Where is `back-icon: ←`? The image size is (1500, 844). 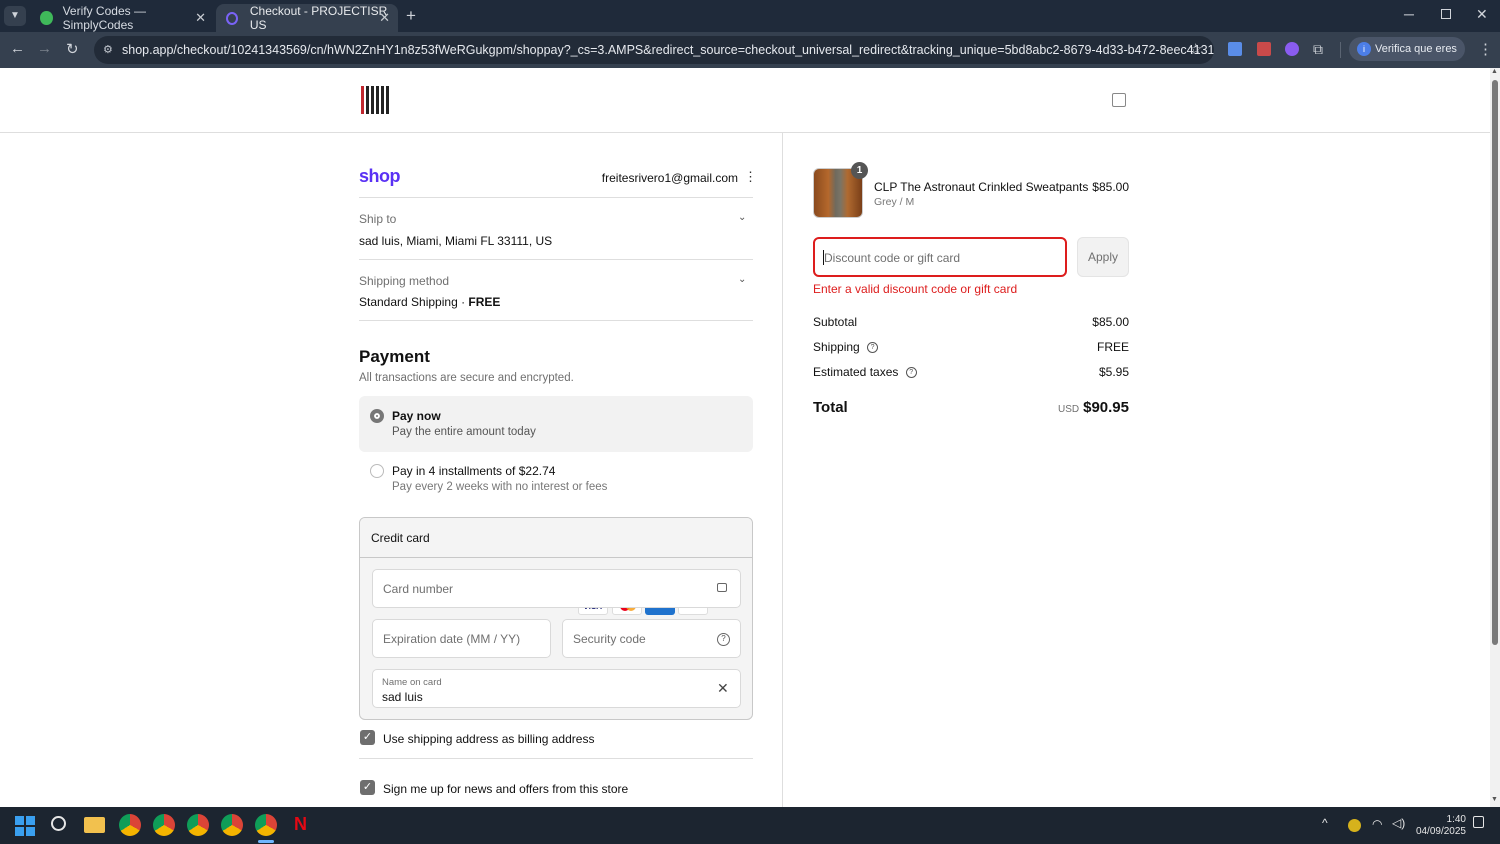
back-icon: ← is located at coordinates (17, 48).